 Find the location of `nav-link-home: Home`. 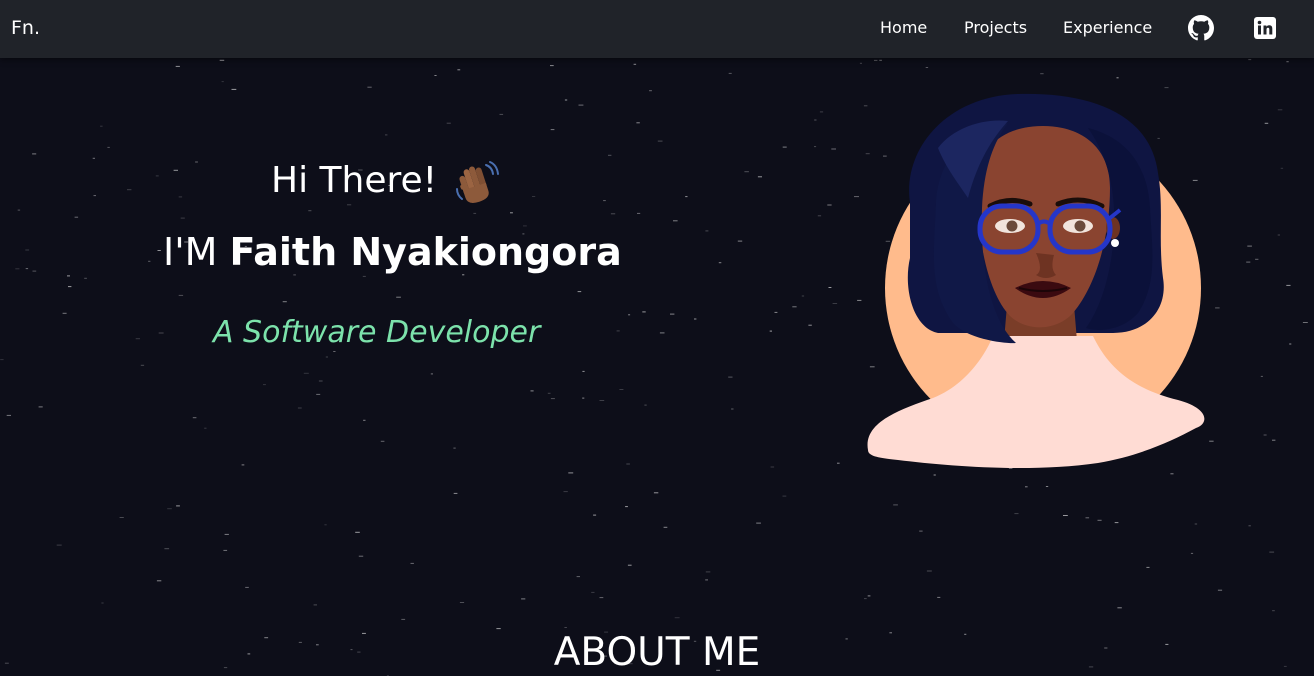

nav-link-home: Home is located at coordinates (903, 28).